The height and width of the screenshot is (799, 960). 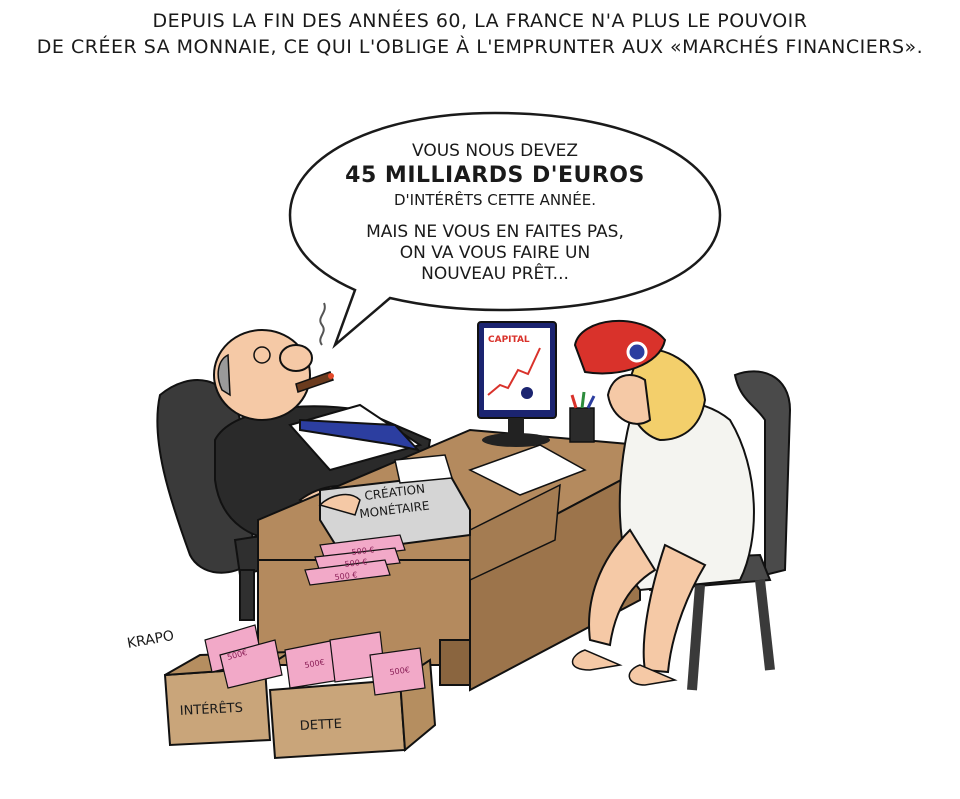 I want to click on speech-line-2: 45 MILLIARDS D'EUROS, so click(x=495, y=175).